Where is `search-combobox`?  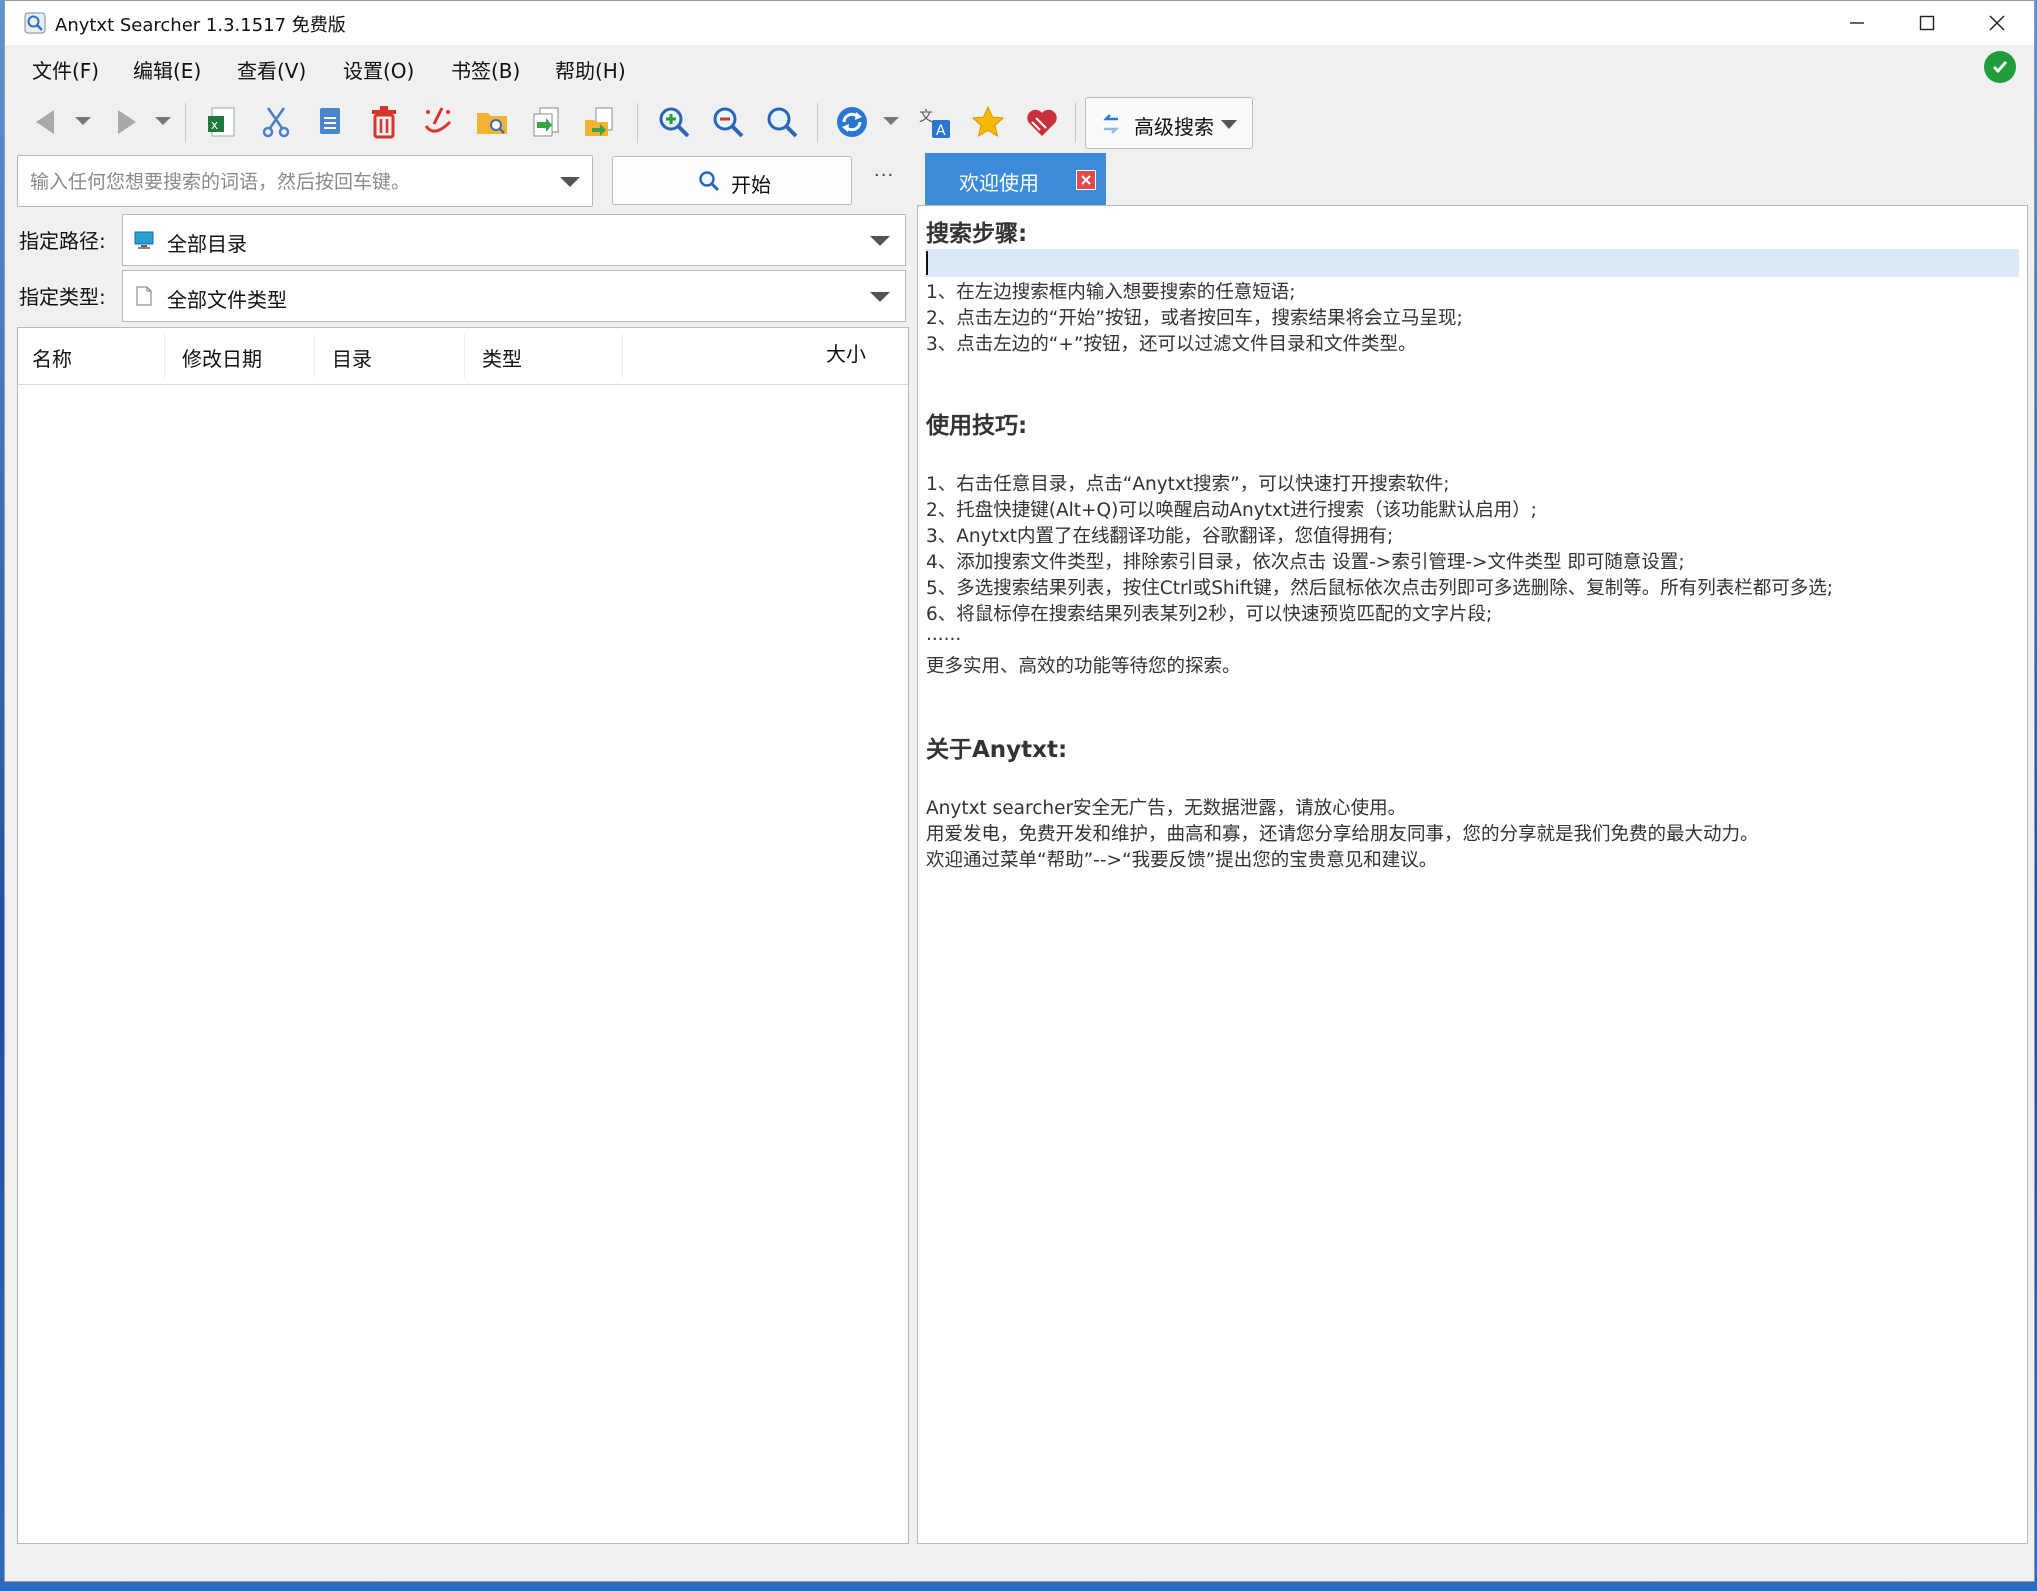
search-combobox is located at coordinates (305, 181).